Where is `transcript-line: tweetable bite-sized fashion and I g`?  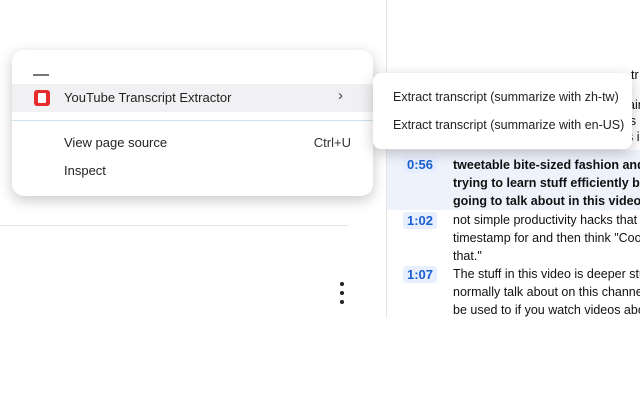
transcript-line: tweetable bite-sized fashion and I g is located at coordinates (546, 165).